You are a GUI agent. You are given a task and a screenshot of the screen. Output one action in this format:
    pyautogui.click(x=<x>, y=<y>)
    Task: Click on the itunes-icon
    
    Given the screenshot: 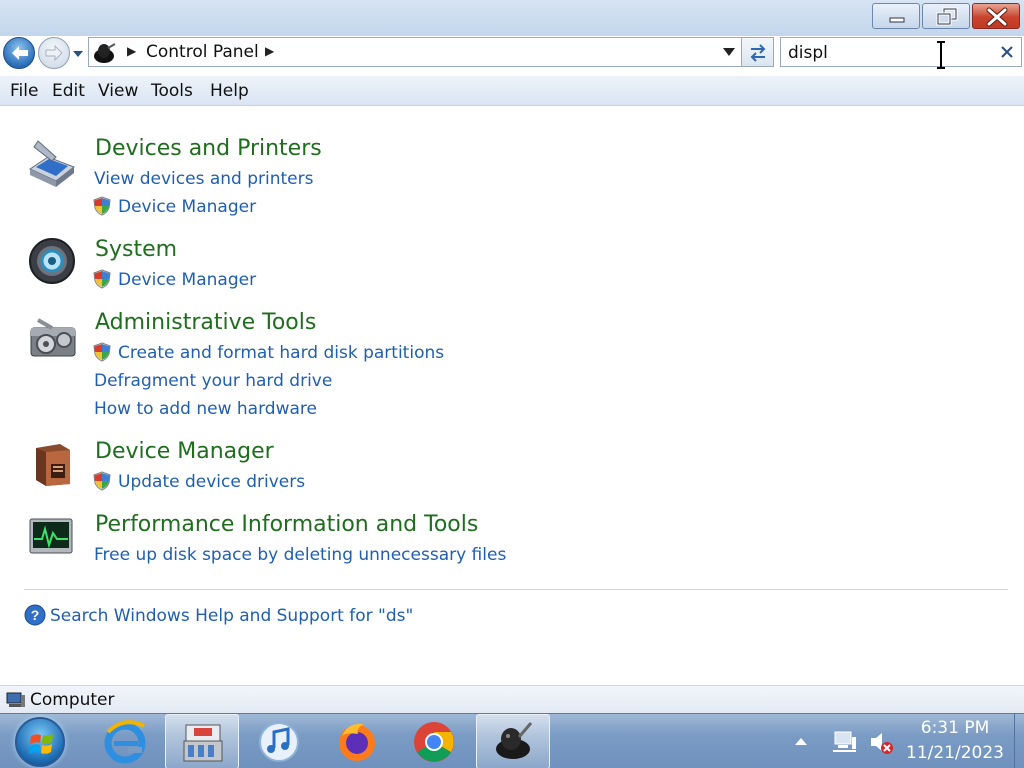 What is the action you would take?
    pyautogui.click(x=279, y=742)
    